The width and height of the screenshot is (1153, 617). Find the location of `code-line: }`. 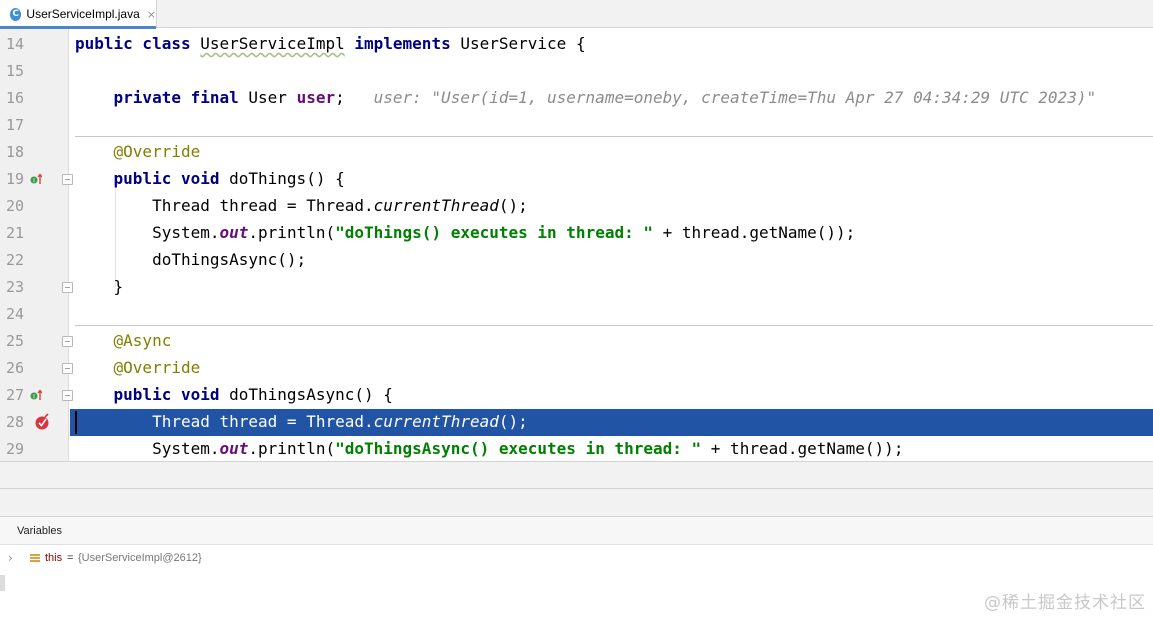

code-line: } is located at coordinates (611, 287).